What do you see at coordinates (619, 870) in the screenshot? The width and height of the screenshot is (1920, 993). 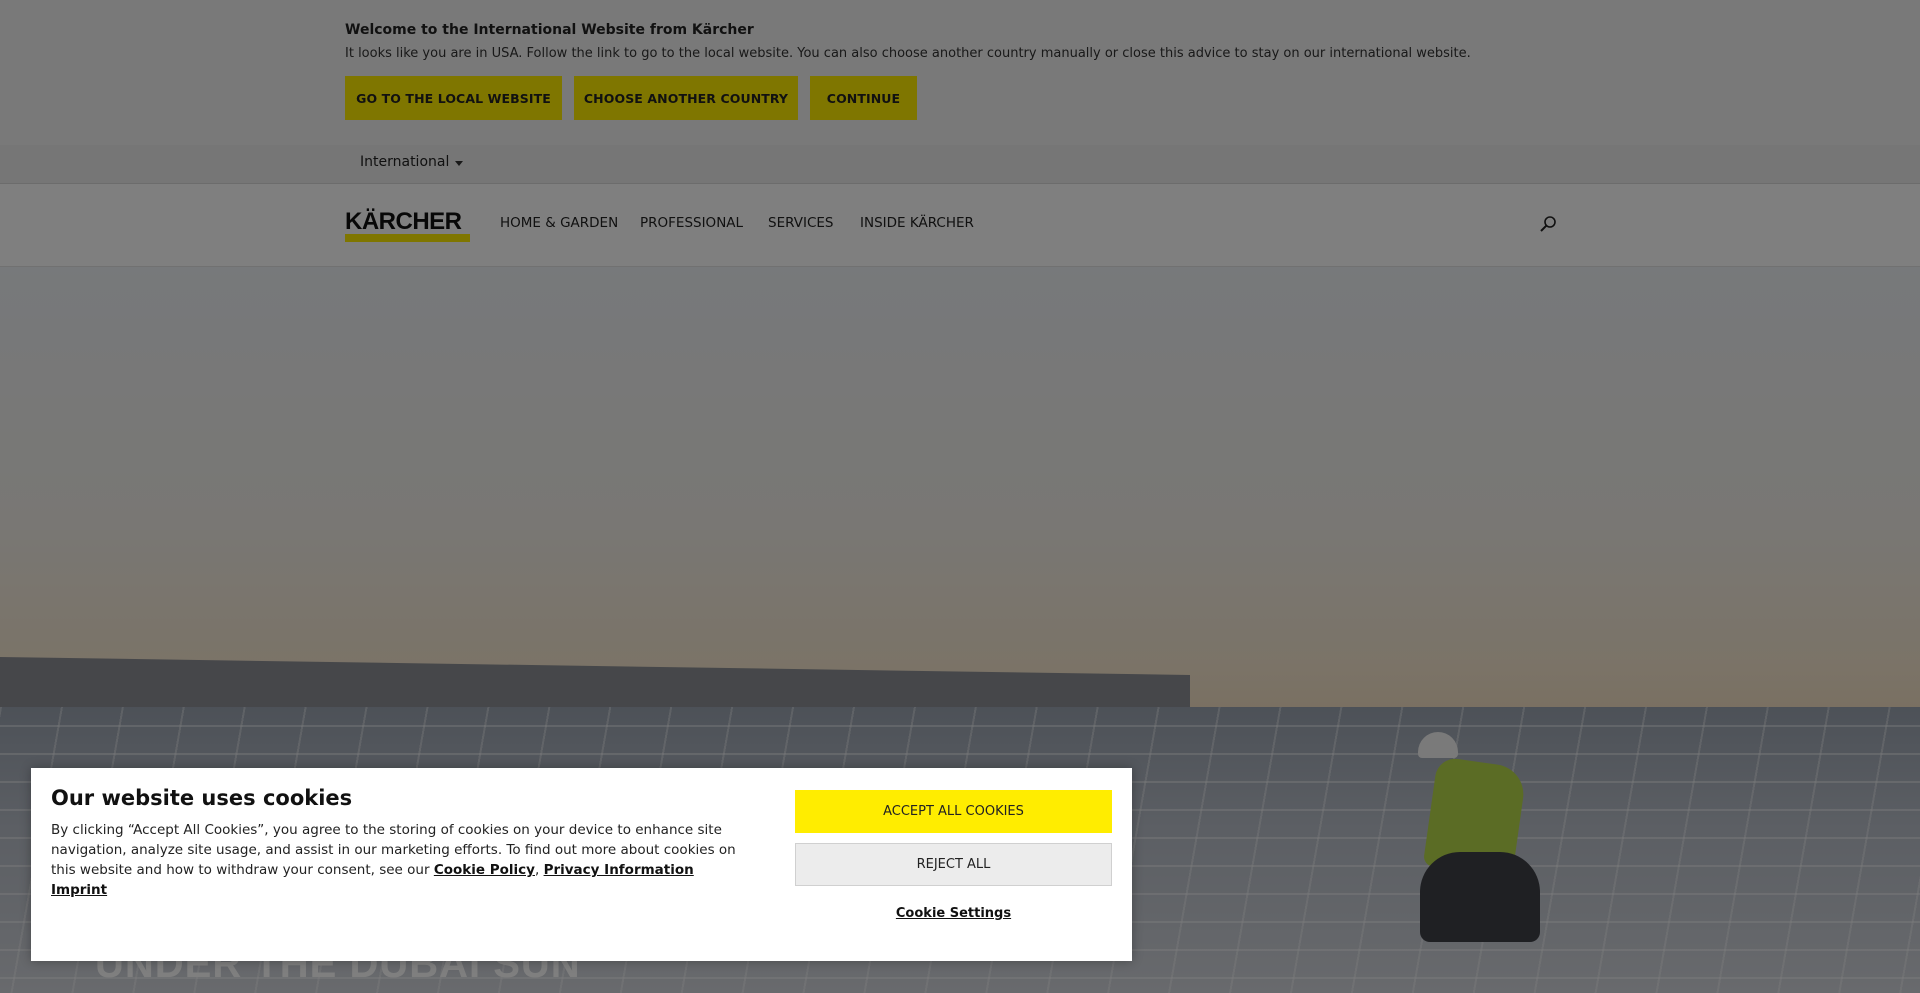 I see `privacy-information-link: Privacy Information` at bounding box center [619, 870].